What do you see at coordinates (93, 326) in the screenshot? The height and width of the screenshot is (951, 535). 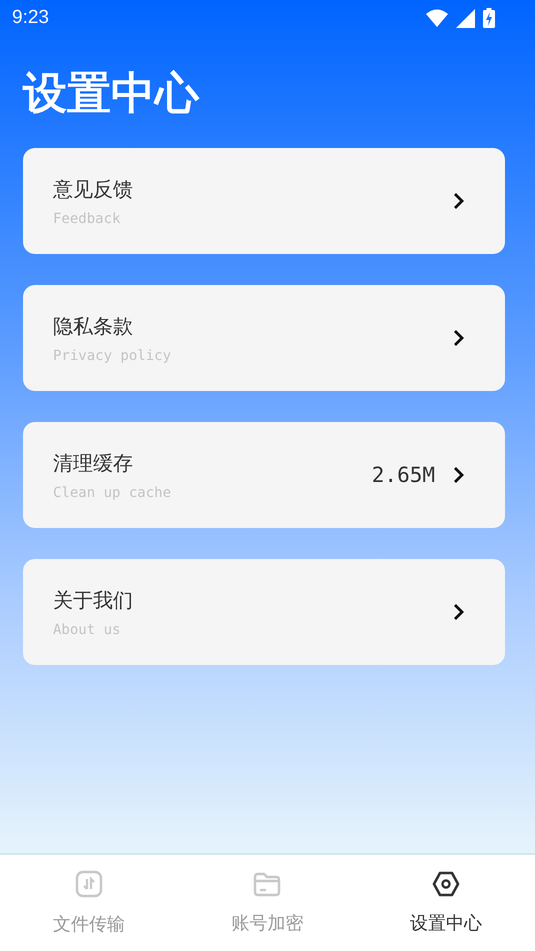 I see `item-title: 隐私条款` at bounding box center [93, 326].